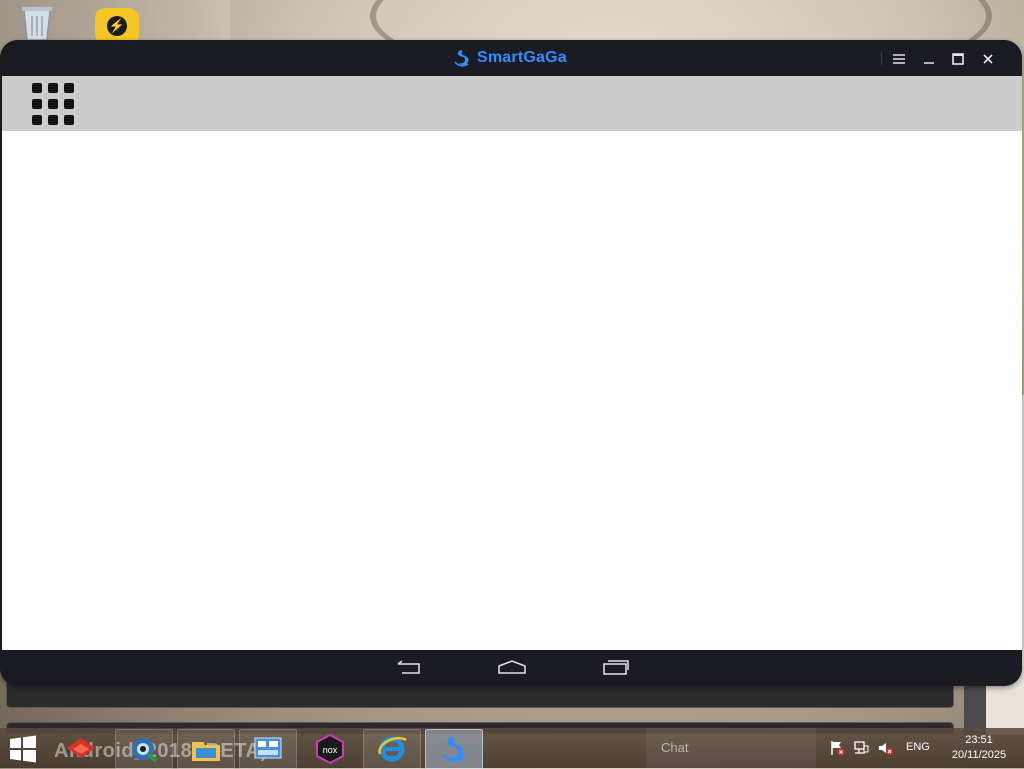 The image size is (1024, 769). I want to click on clock-time: 23:51, so click(979, 740).